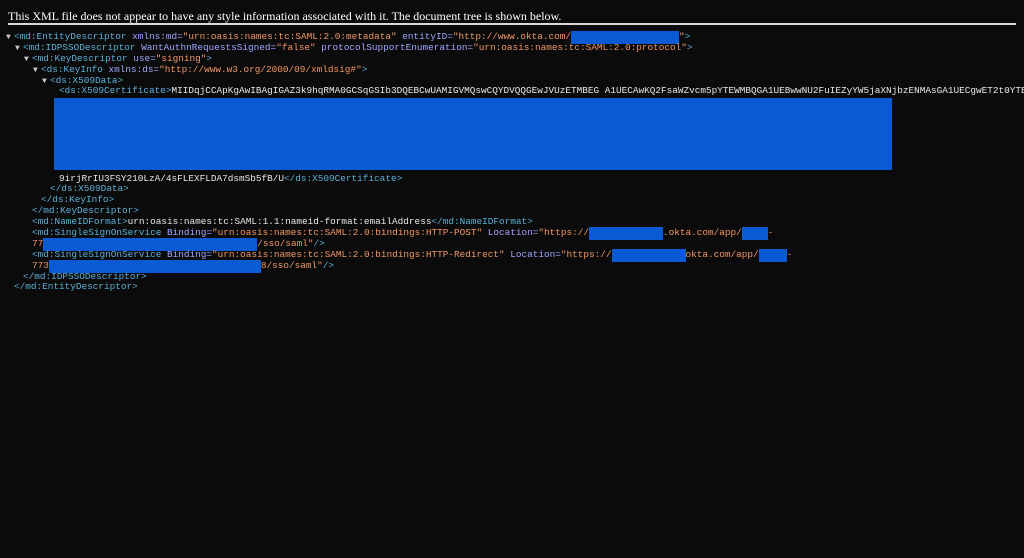 Image resolution: width=1024 pixels, height=558 pixels. What do you see at coordinates (473, 134) in the screenshot?
I see `certificate-redaction-block` at bounding box center [473, 134].